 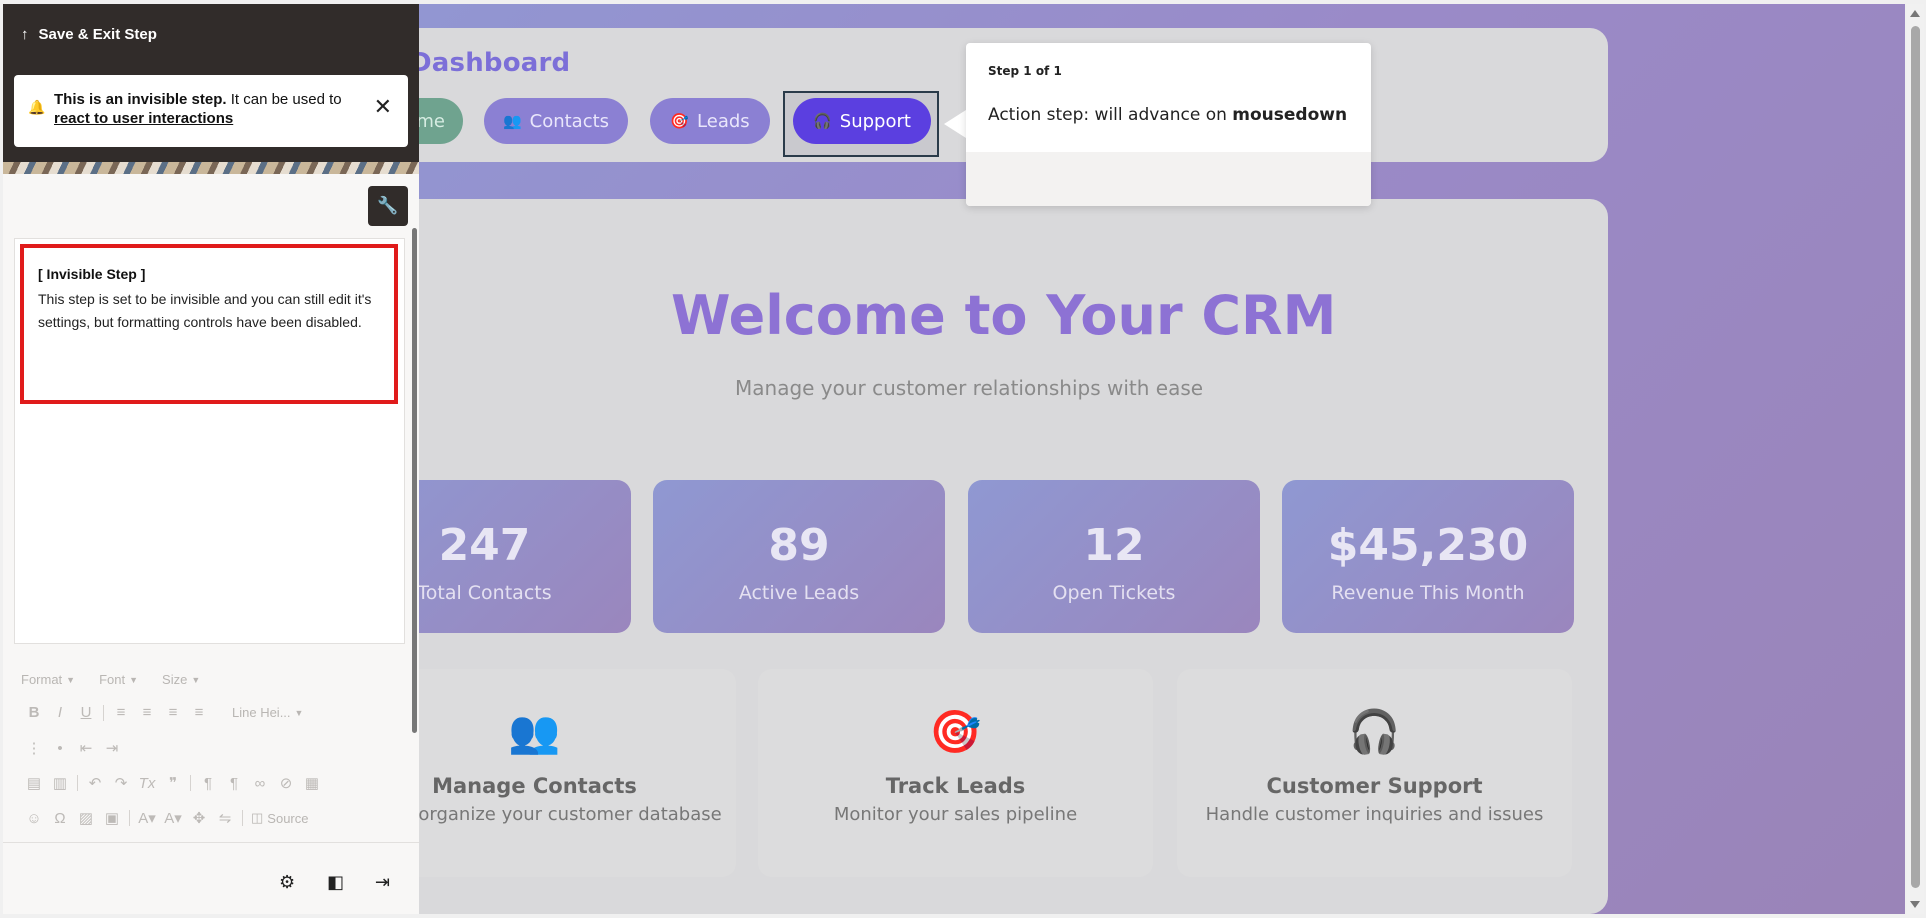 What do you see at coordinates (556, 121) in the screenshot?
I see `nav-contacts-button: 👥 Contacts` at bounding box center [556, 121].